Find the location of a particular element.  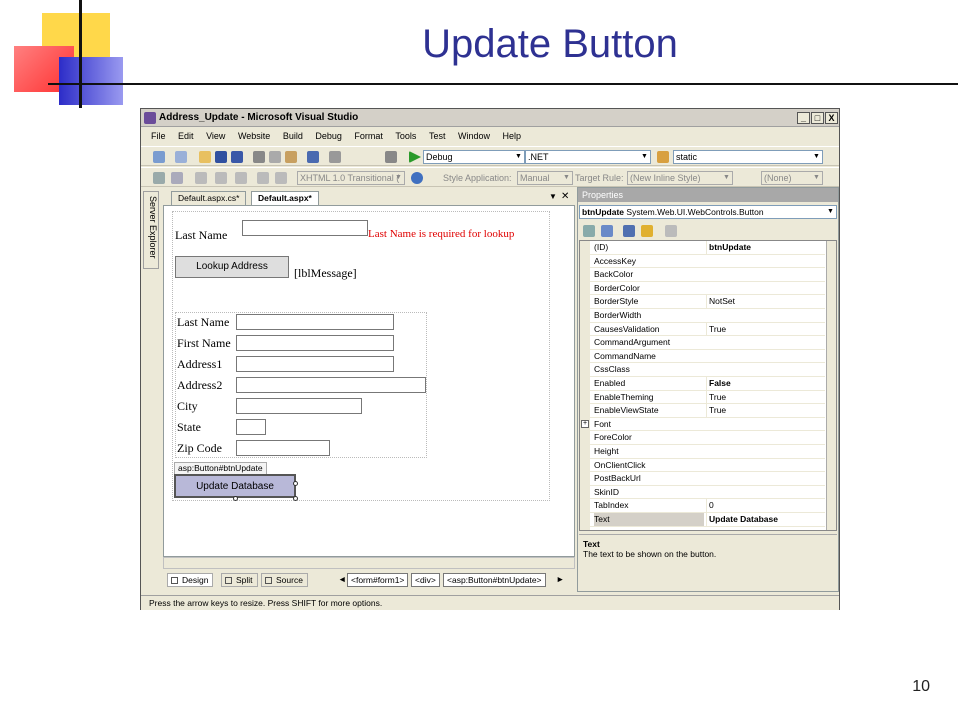

menu-window: Window is located at coordinates (474, 136).